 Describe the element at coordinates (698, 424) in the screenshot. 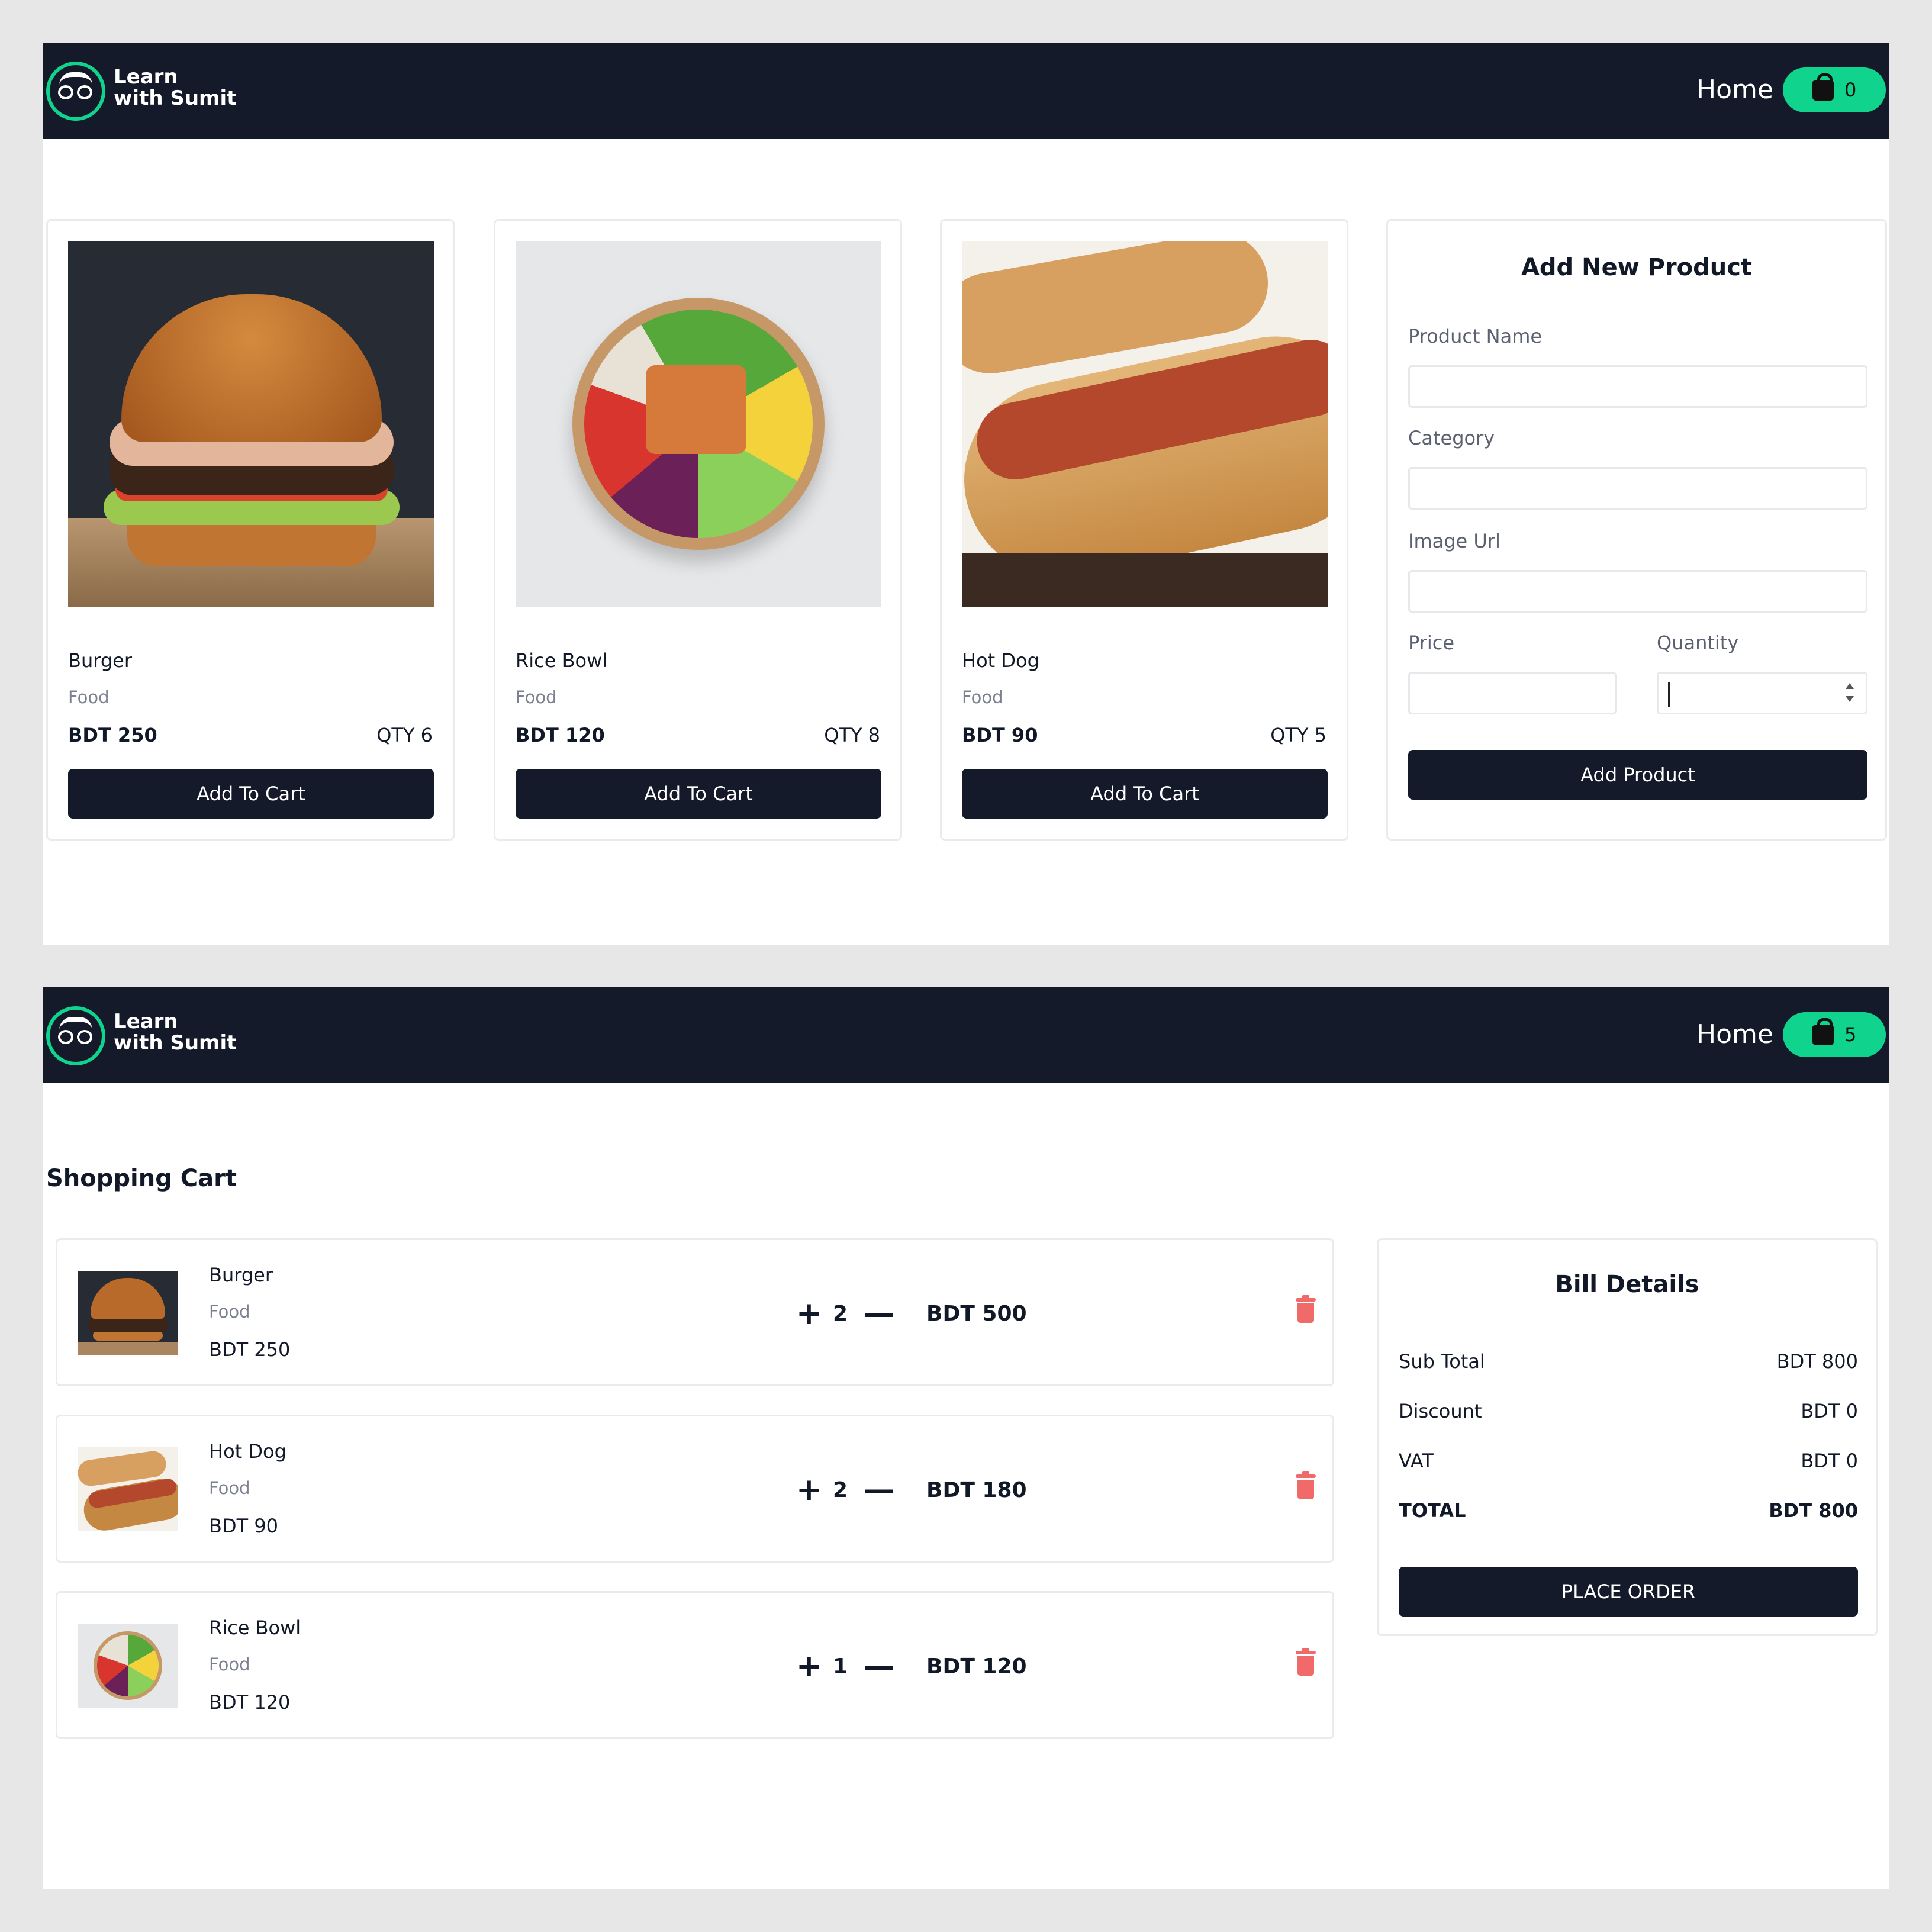

I see `product-image-rice-bowl` at that location.